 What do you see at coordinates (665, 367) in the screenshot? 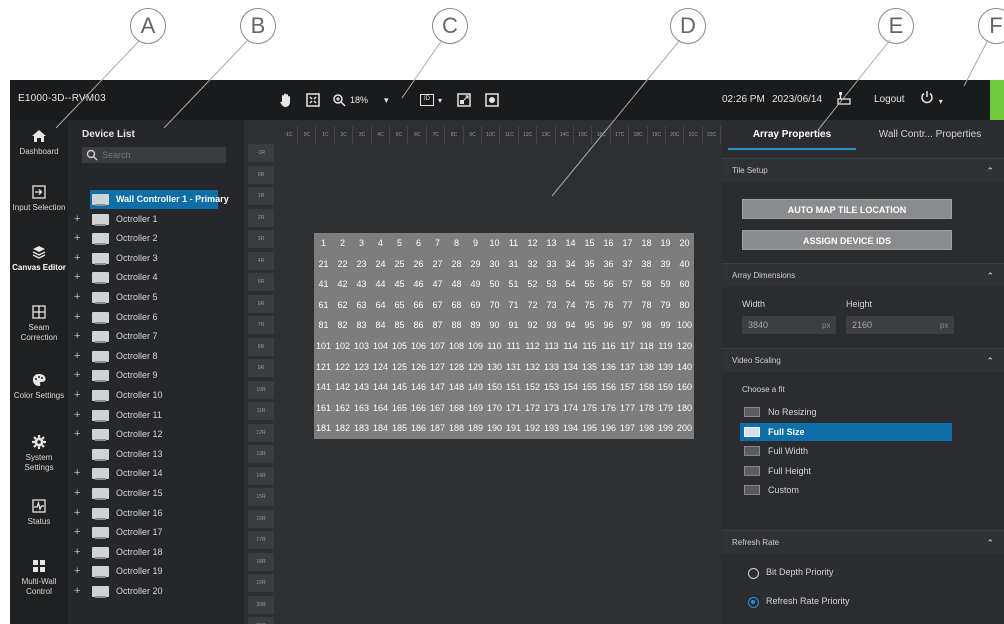
I see `tile-cell: 139` at bounding box center [665, 367].